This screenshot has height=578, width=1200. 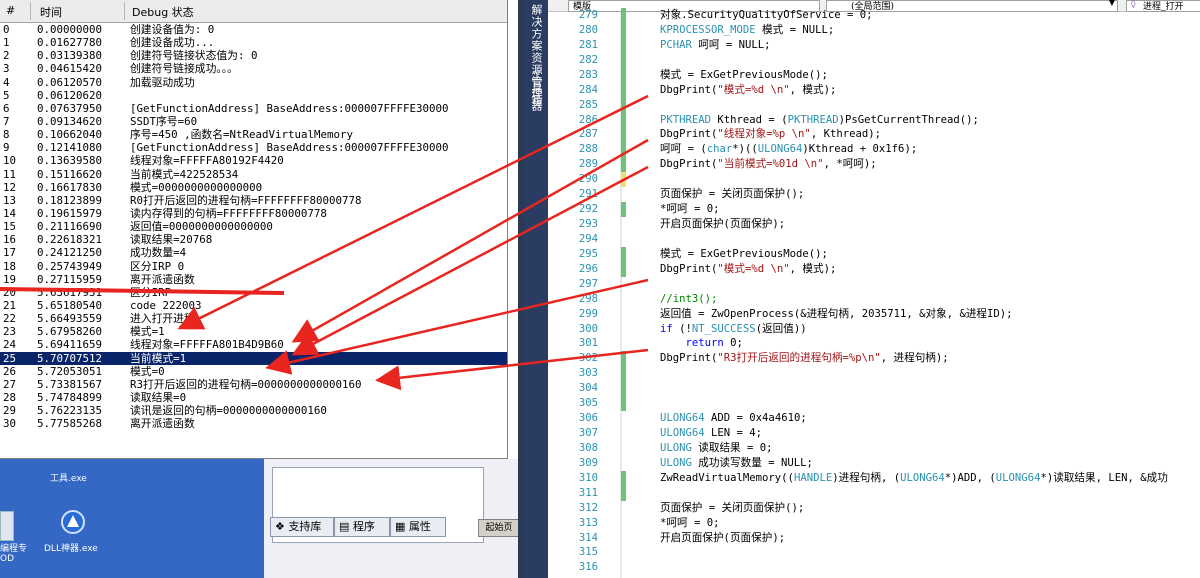 What do you see at coordinates (51, 12) in the screenshot?
I see `column-header-time: 时间` at bounding box center [51, 12].